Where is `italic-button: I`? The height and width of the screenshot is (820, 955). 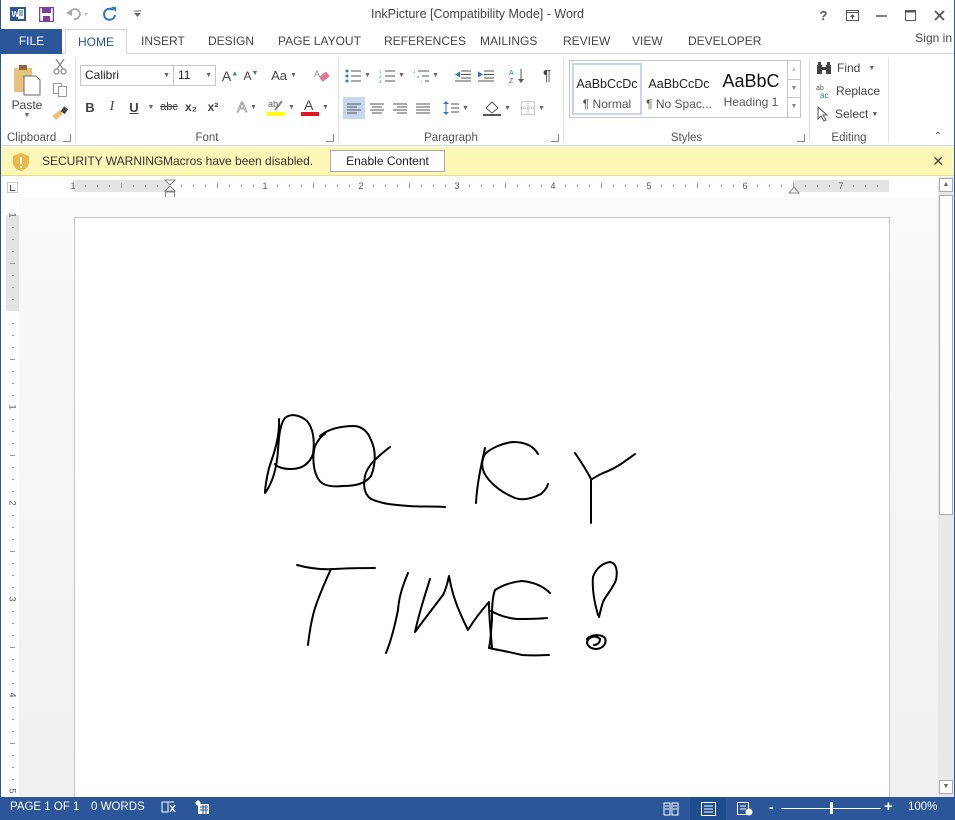
italic-button: I is located at coordinates (112, 107).